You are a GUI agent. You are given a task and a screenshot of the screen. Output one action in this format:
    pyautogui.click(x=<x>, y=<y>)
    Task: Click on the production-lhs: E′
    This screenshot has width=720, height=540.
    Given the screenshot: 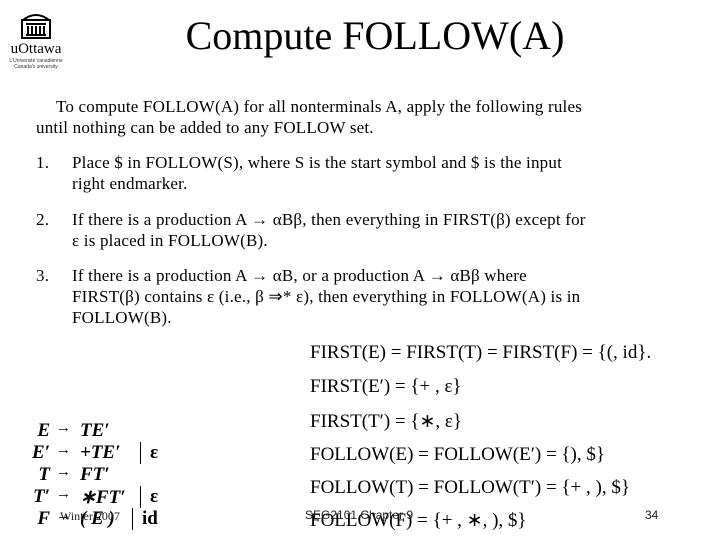 What is the action you would take?
    pyautogui.click(x=40, y=452)
    